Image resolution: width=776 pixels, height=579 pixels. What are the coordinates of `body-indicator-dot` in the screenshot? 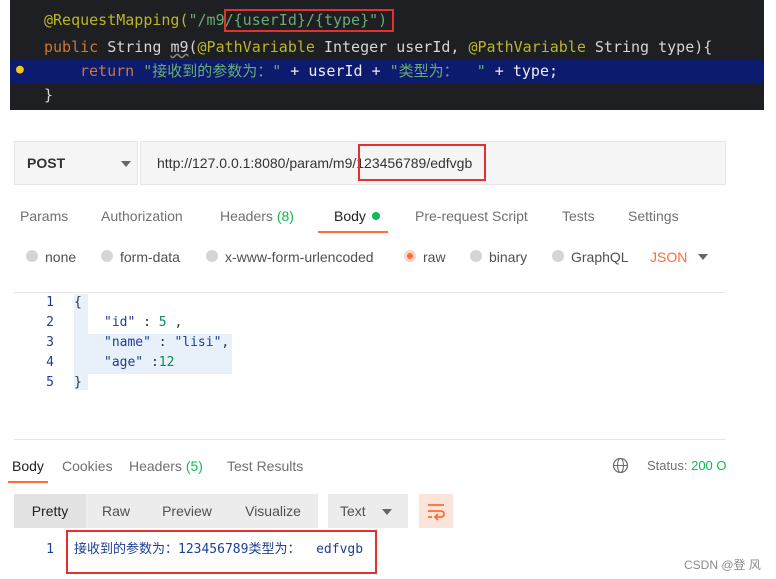 It's located at (375, 216).